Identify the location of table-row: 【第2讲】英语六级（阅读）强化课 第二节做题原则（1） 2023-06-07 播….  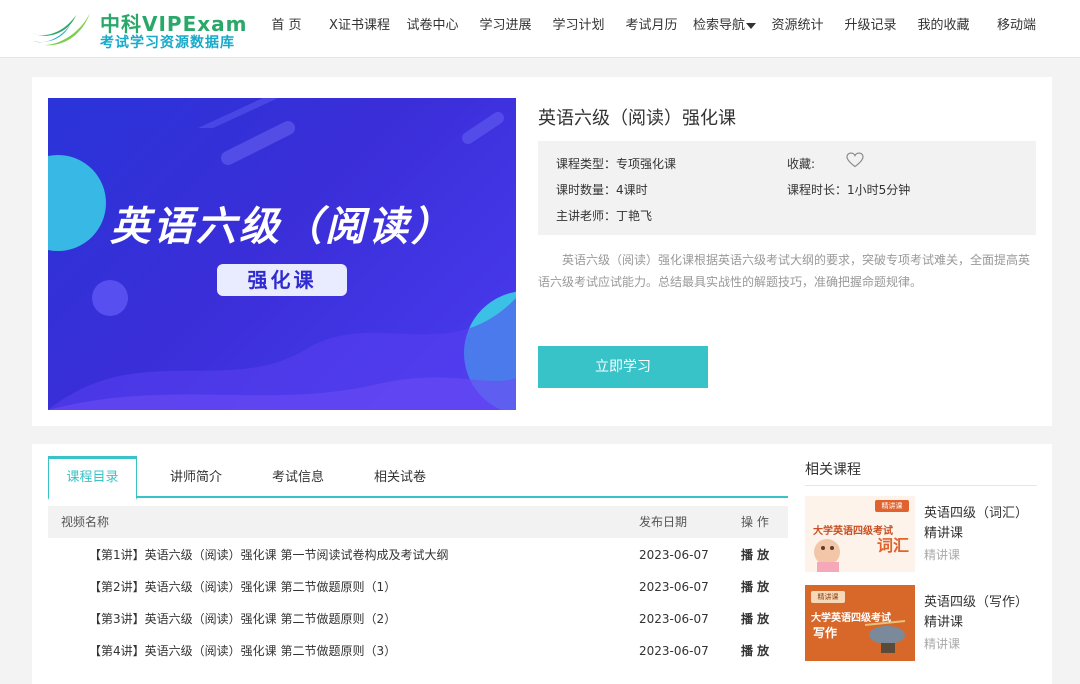
(418, 587).